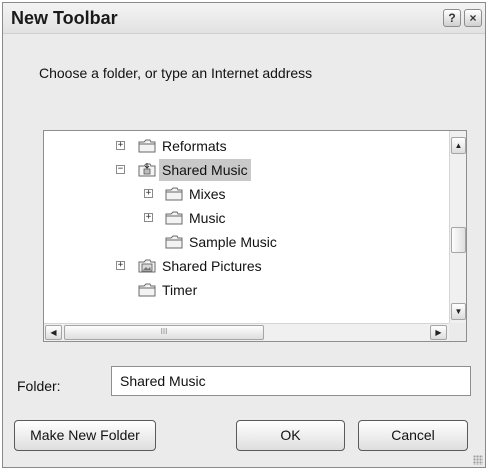 Image resolution: width=490 pixels, height=472 pixels. I want to click on dialog-title: New Toolbar, so click(64, 18).